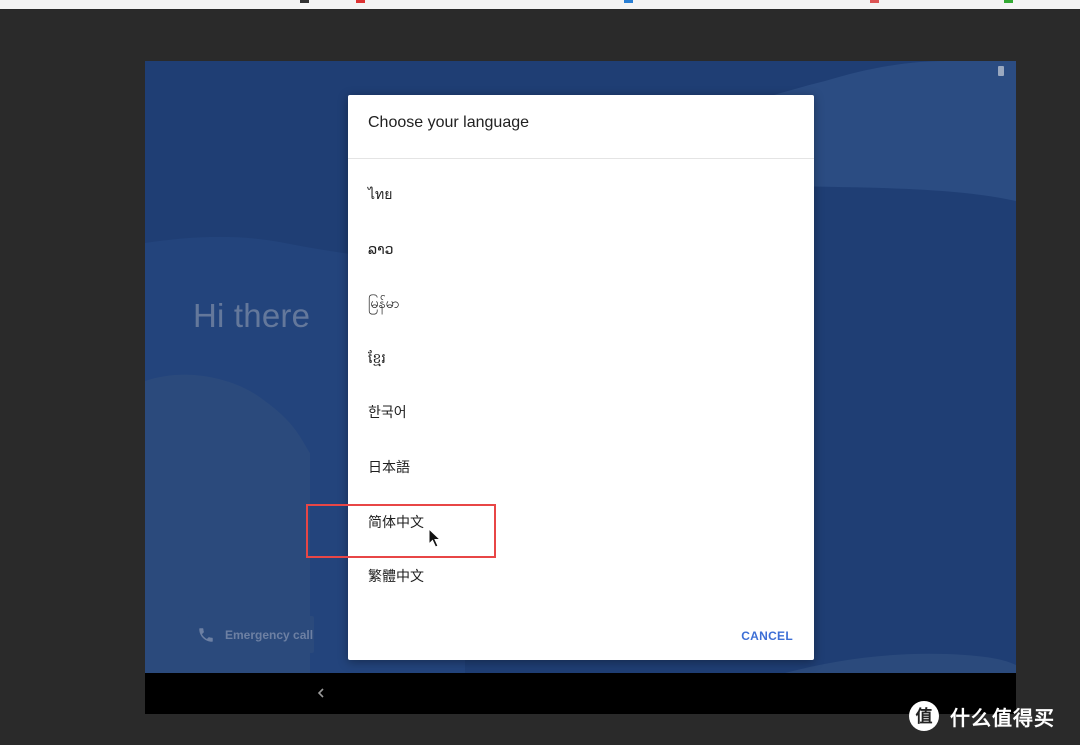  Describe the element at coordinates (252, 315) in the screenshot. I see `greeting-text: Hi there` at that location.